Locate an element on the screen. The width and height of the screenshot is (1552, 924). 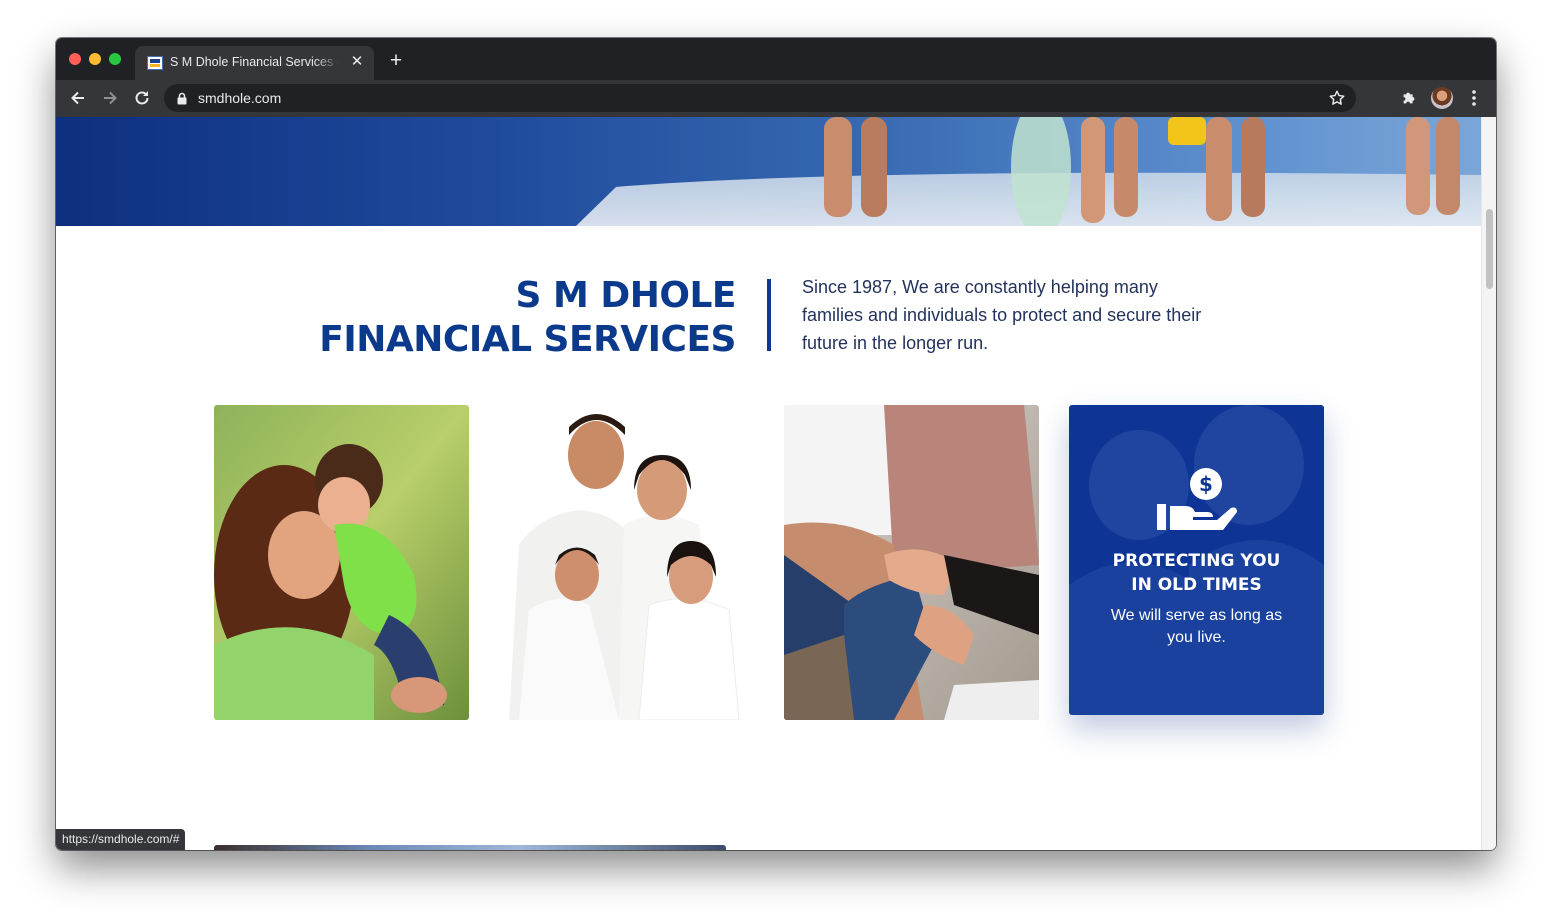
forward-arrow-icon is located at coordinates (110, 98).